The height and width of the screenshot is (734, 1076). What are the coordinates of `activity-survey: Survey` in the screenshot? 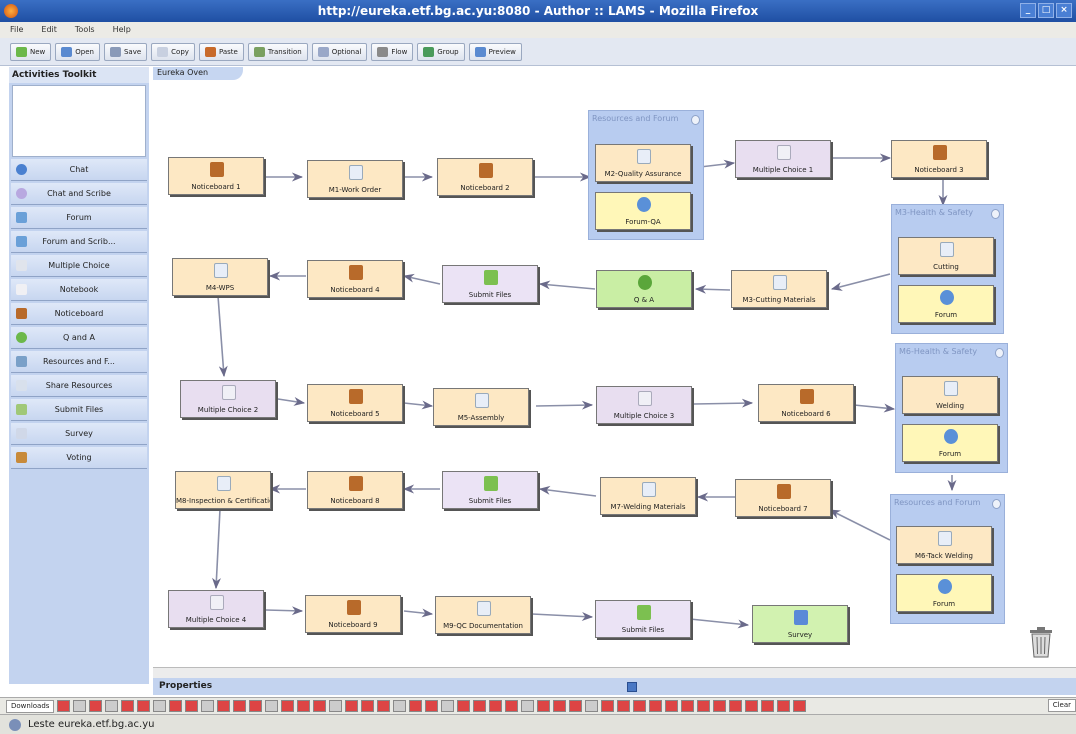 It's located at (800, 624).